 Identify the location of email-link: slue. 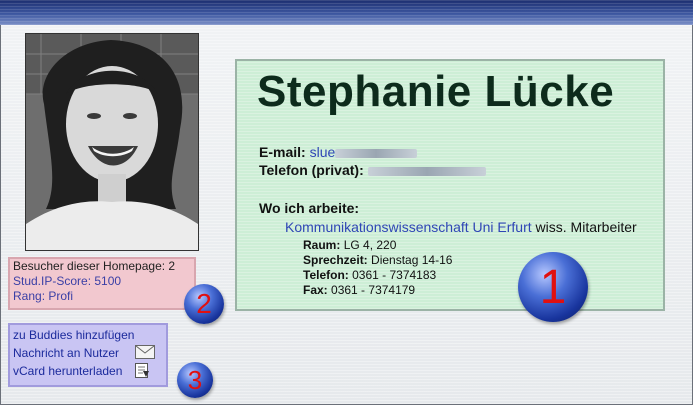
(364, 152).